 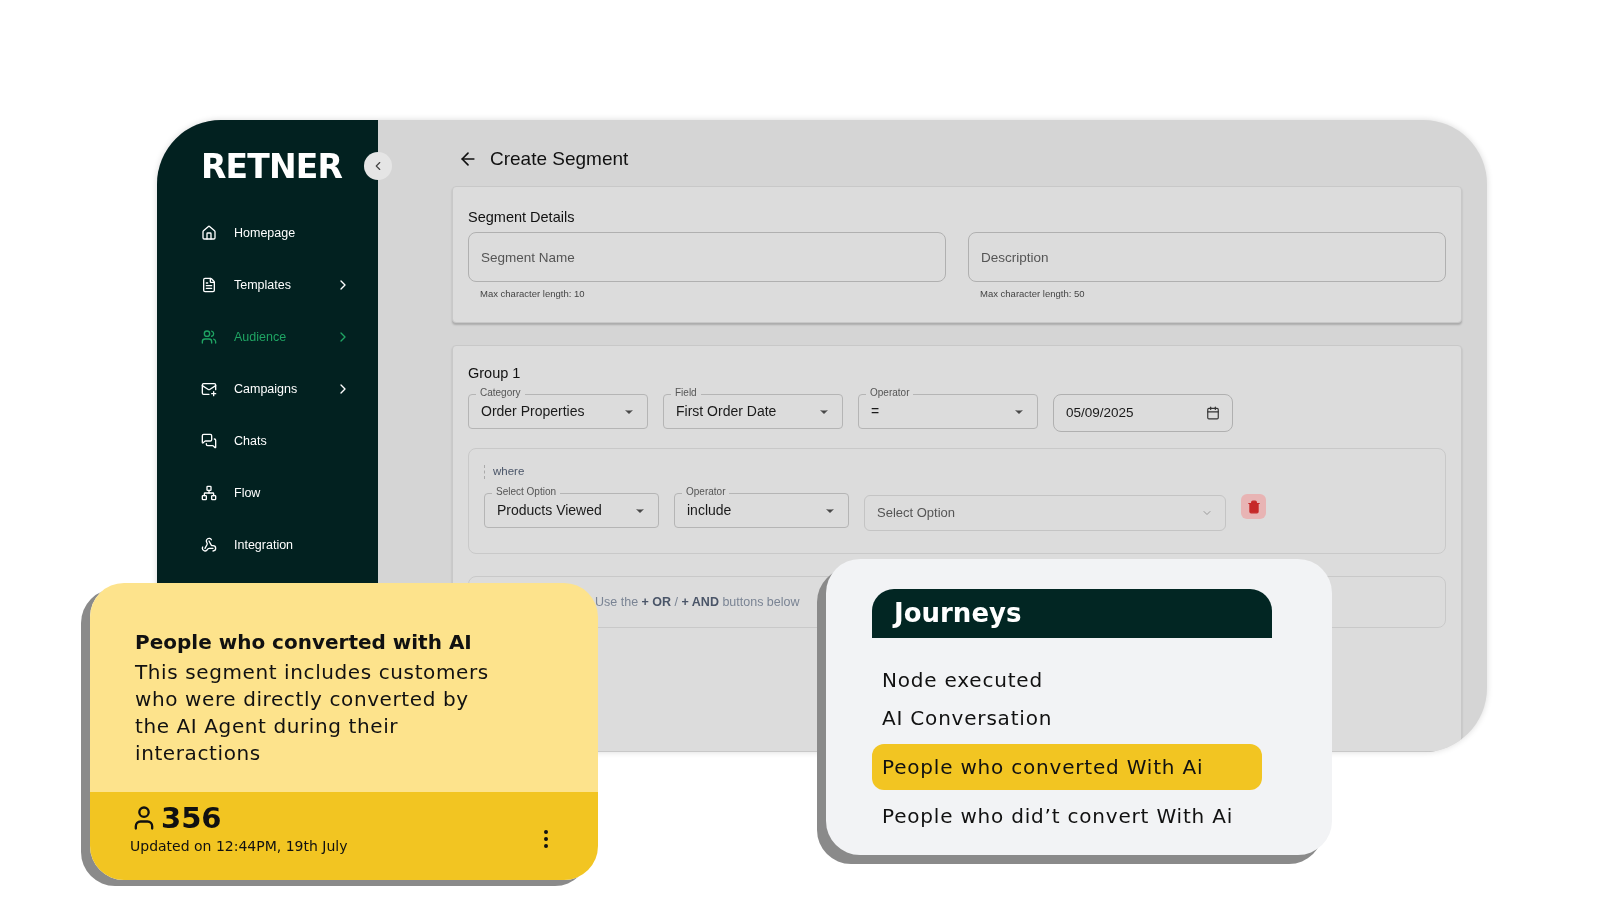 I want to click on calendar-icon, so click(x=1213, y=413).